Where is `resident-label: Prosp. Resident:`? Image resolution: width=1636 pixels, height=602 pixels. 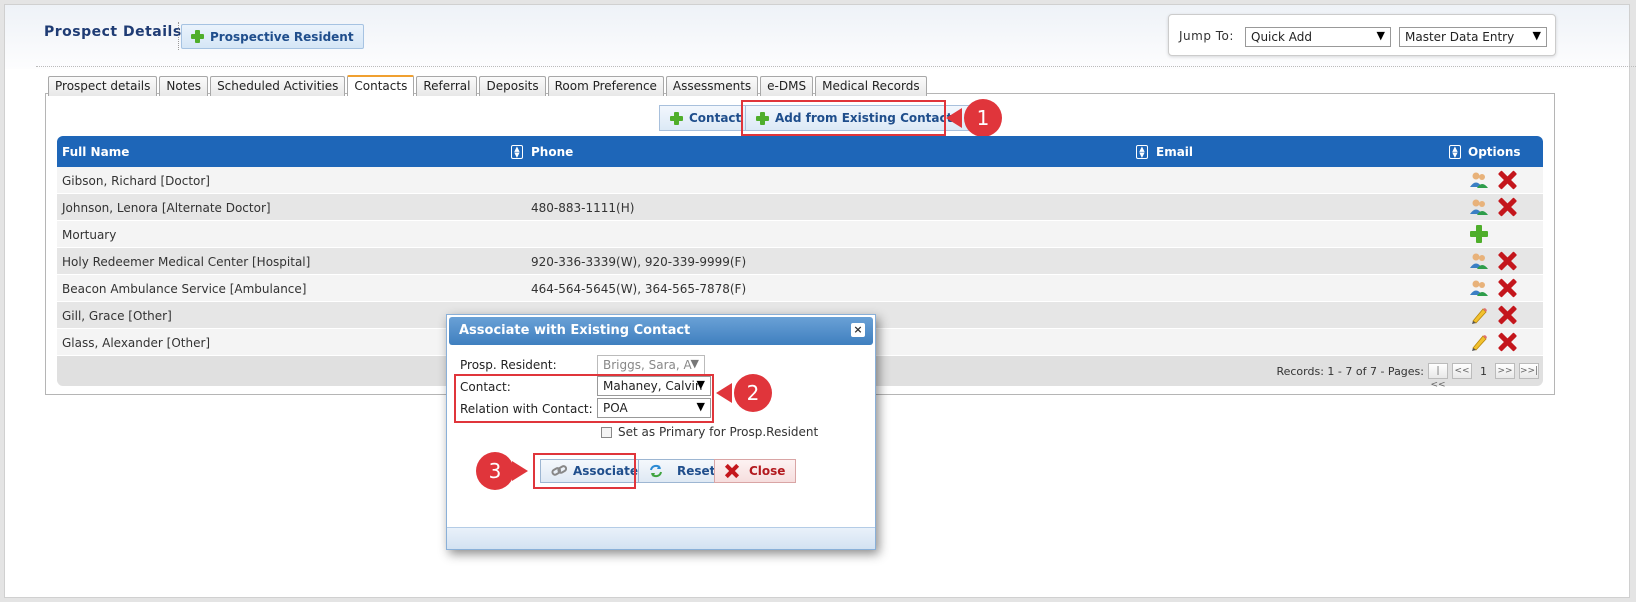 resident-label: Prosp. Resident: is located at coordinates (508, 365).